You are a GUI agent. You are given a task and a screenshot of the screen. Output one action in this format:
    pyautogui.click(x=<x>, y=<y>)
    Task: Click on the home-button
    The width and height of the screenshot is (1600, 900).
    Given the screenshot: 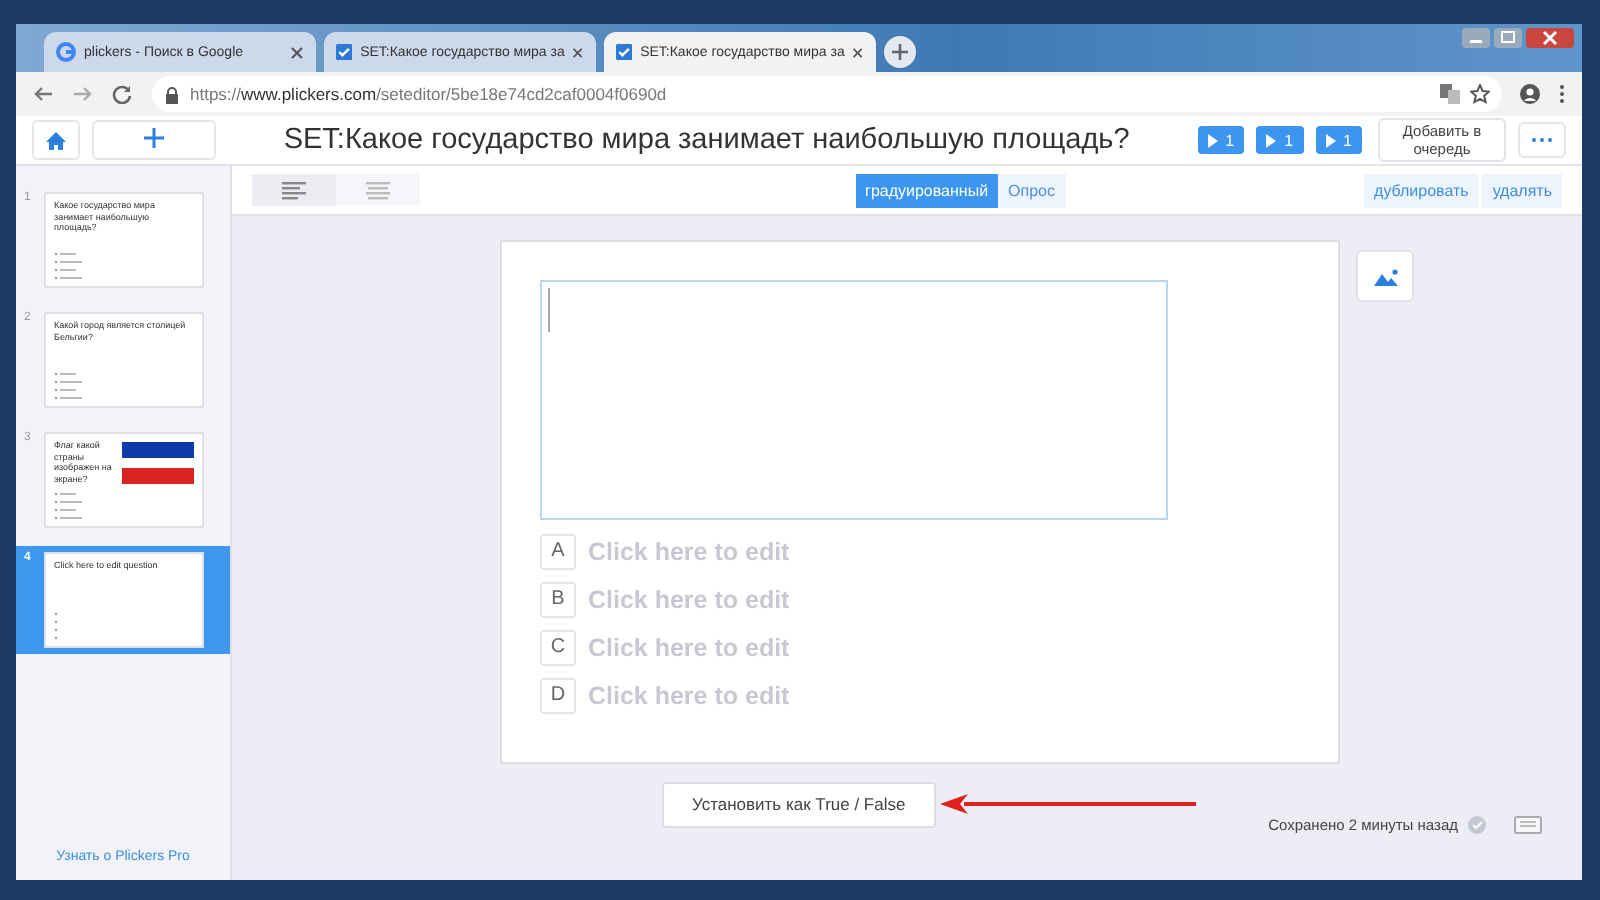 What is the action you would take?
    pyautogui.click(x=56, y=140)
    